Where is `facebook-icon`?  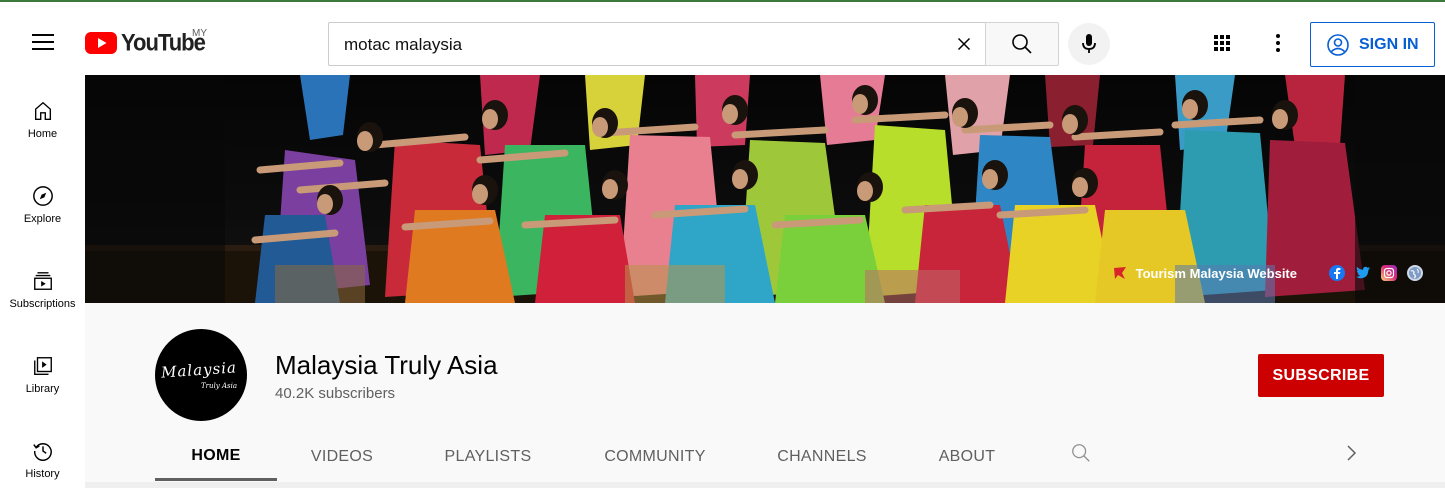 facebook-icon is located at coordinates (1337, 273).